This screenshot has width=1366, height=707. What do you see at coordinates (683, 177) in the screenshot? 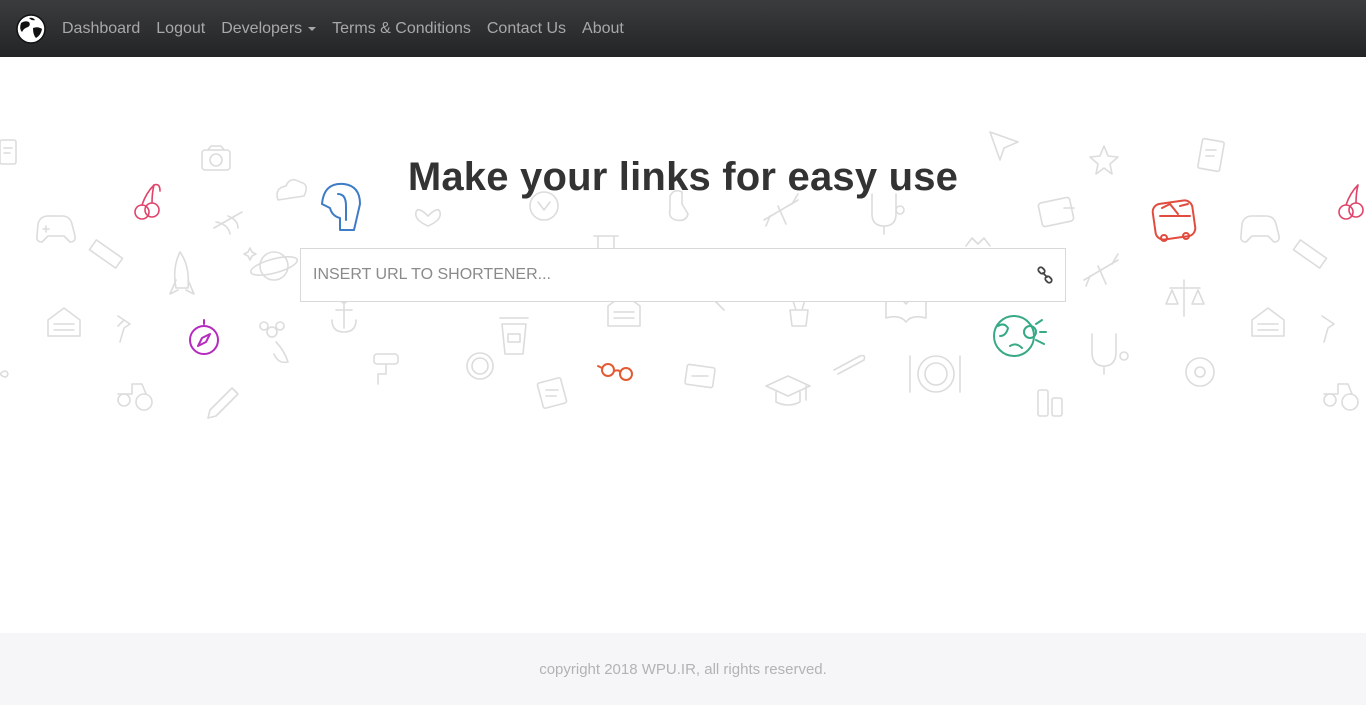
I see `hero-title: Make your links for easy use` at bounding box center [683, 177].